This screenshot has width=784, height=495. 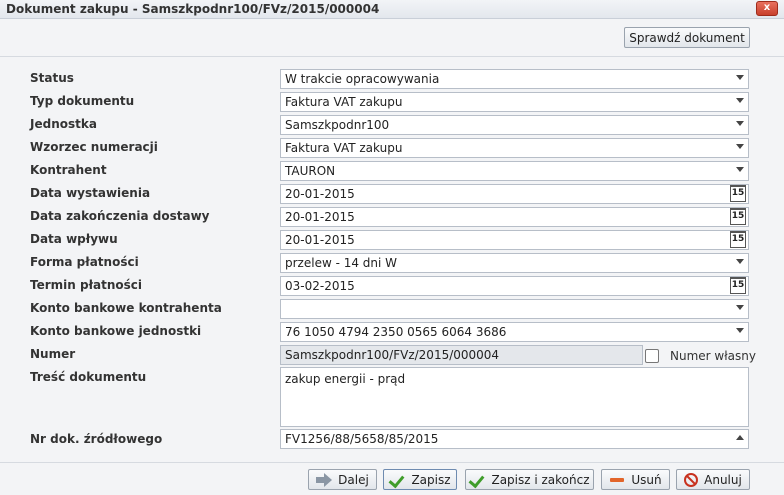 I want to click on number-field: Samszkpodnr100/FVz/2015/000004, so click(x=461, y=355).